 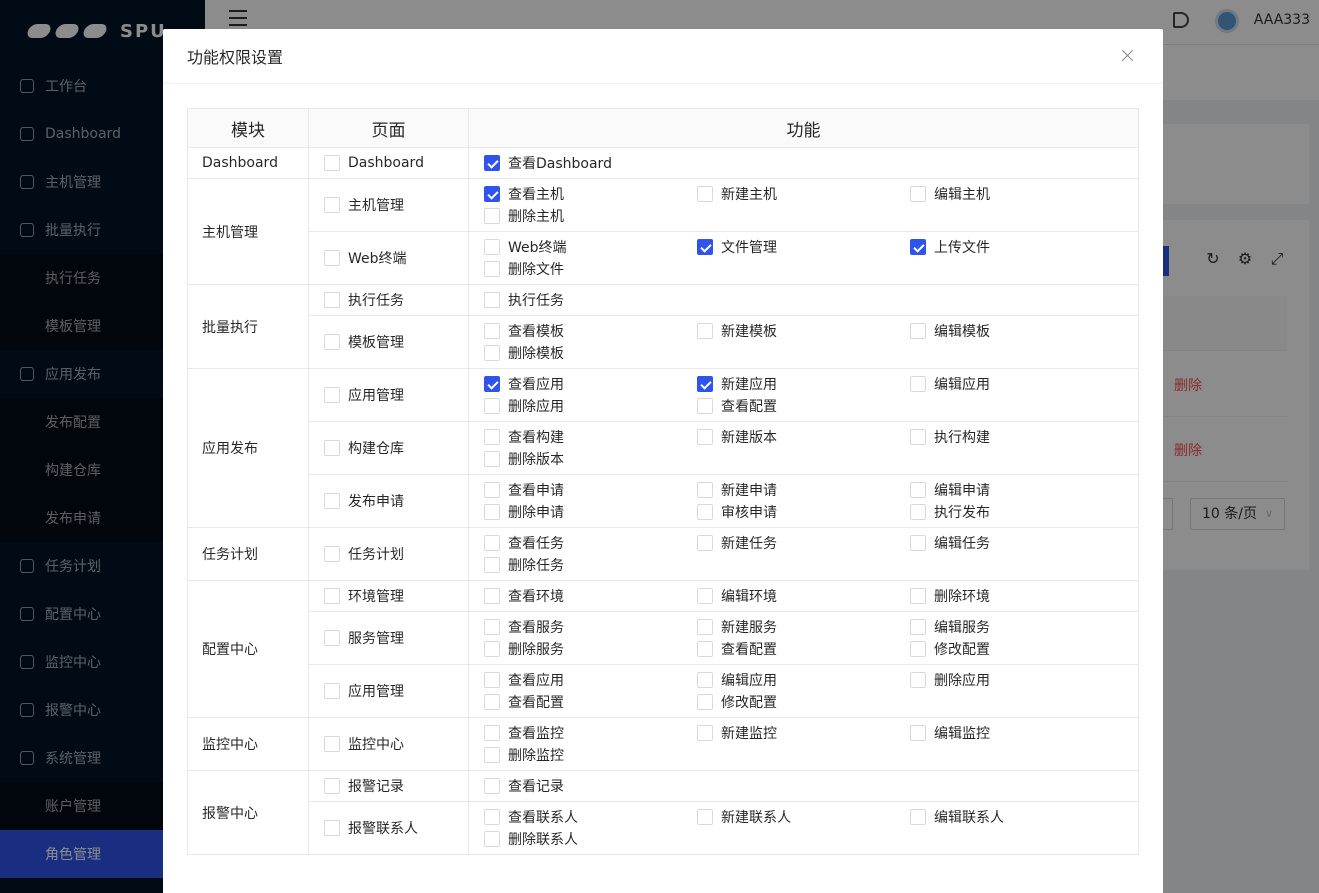 I want to click on function-checkbox: 执行构建, so click(x=1016, y=437).